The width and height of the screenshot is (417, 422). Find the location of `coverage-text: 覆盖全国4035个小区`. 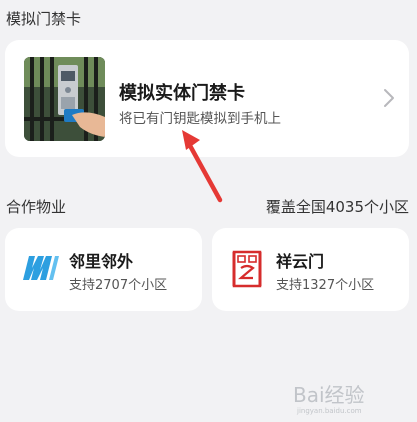

coverage-text: 覆盖全国4035个小区 is located at coordinates (337, 207).